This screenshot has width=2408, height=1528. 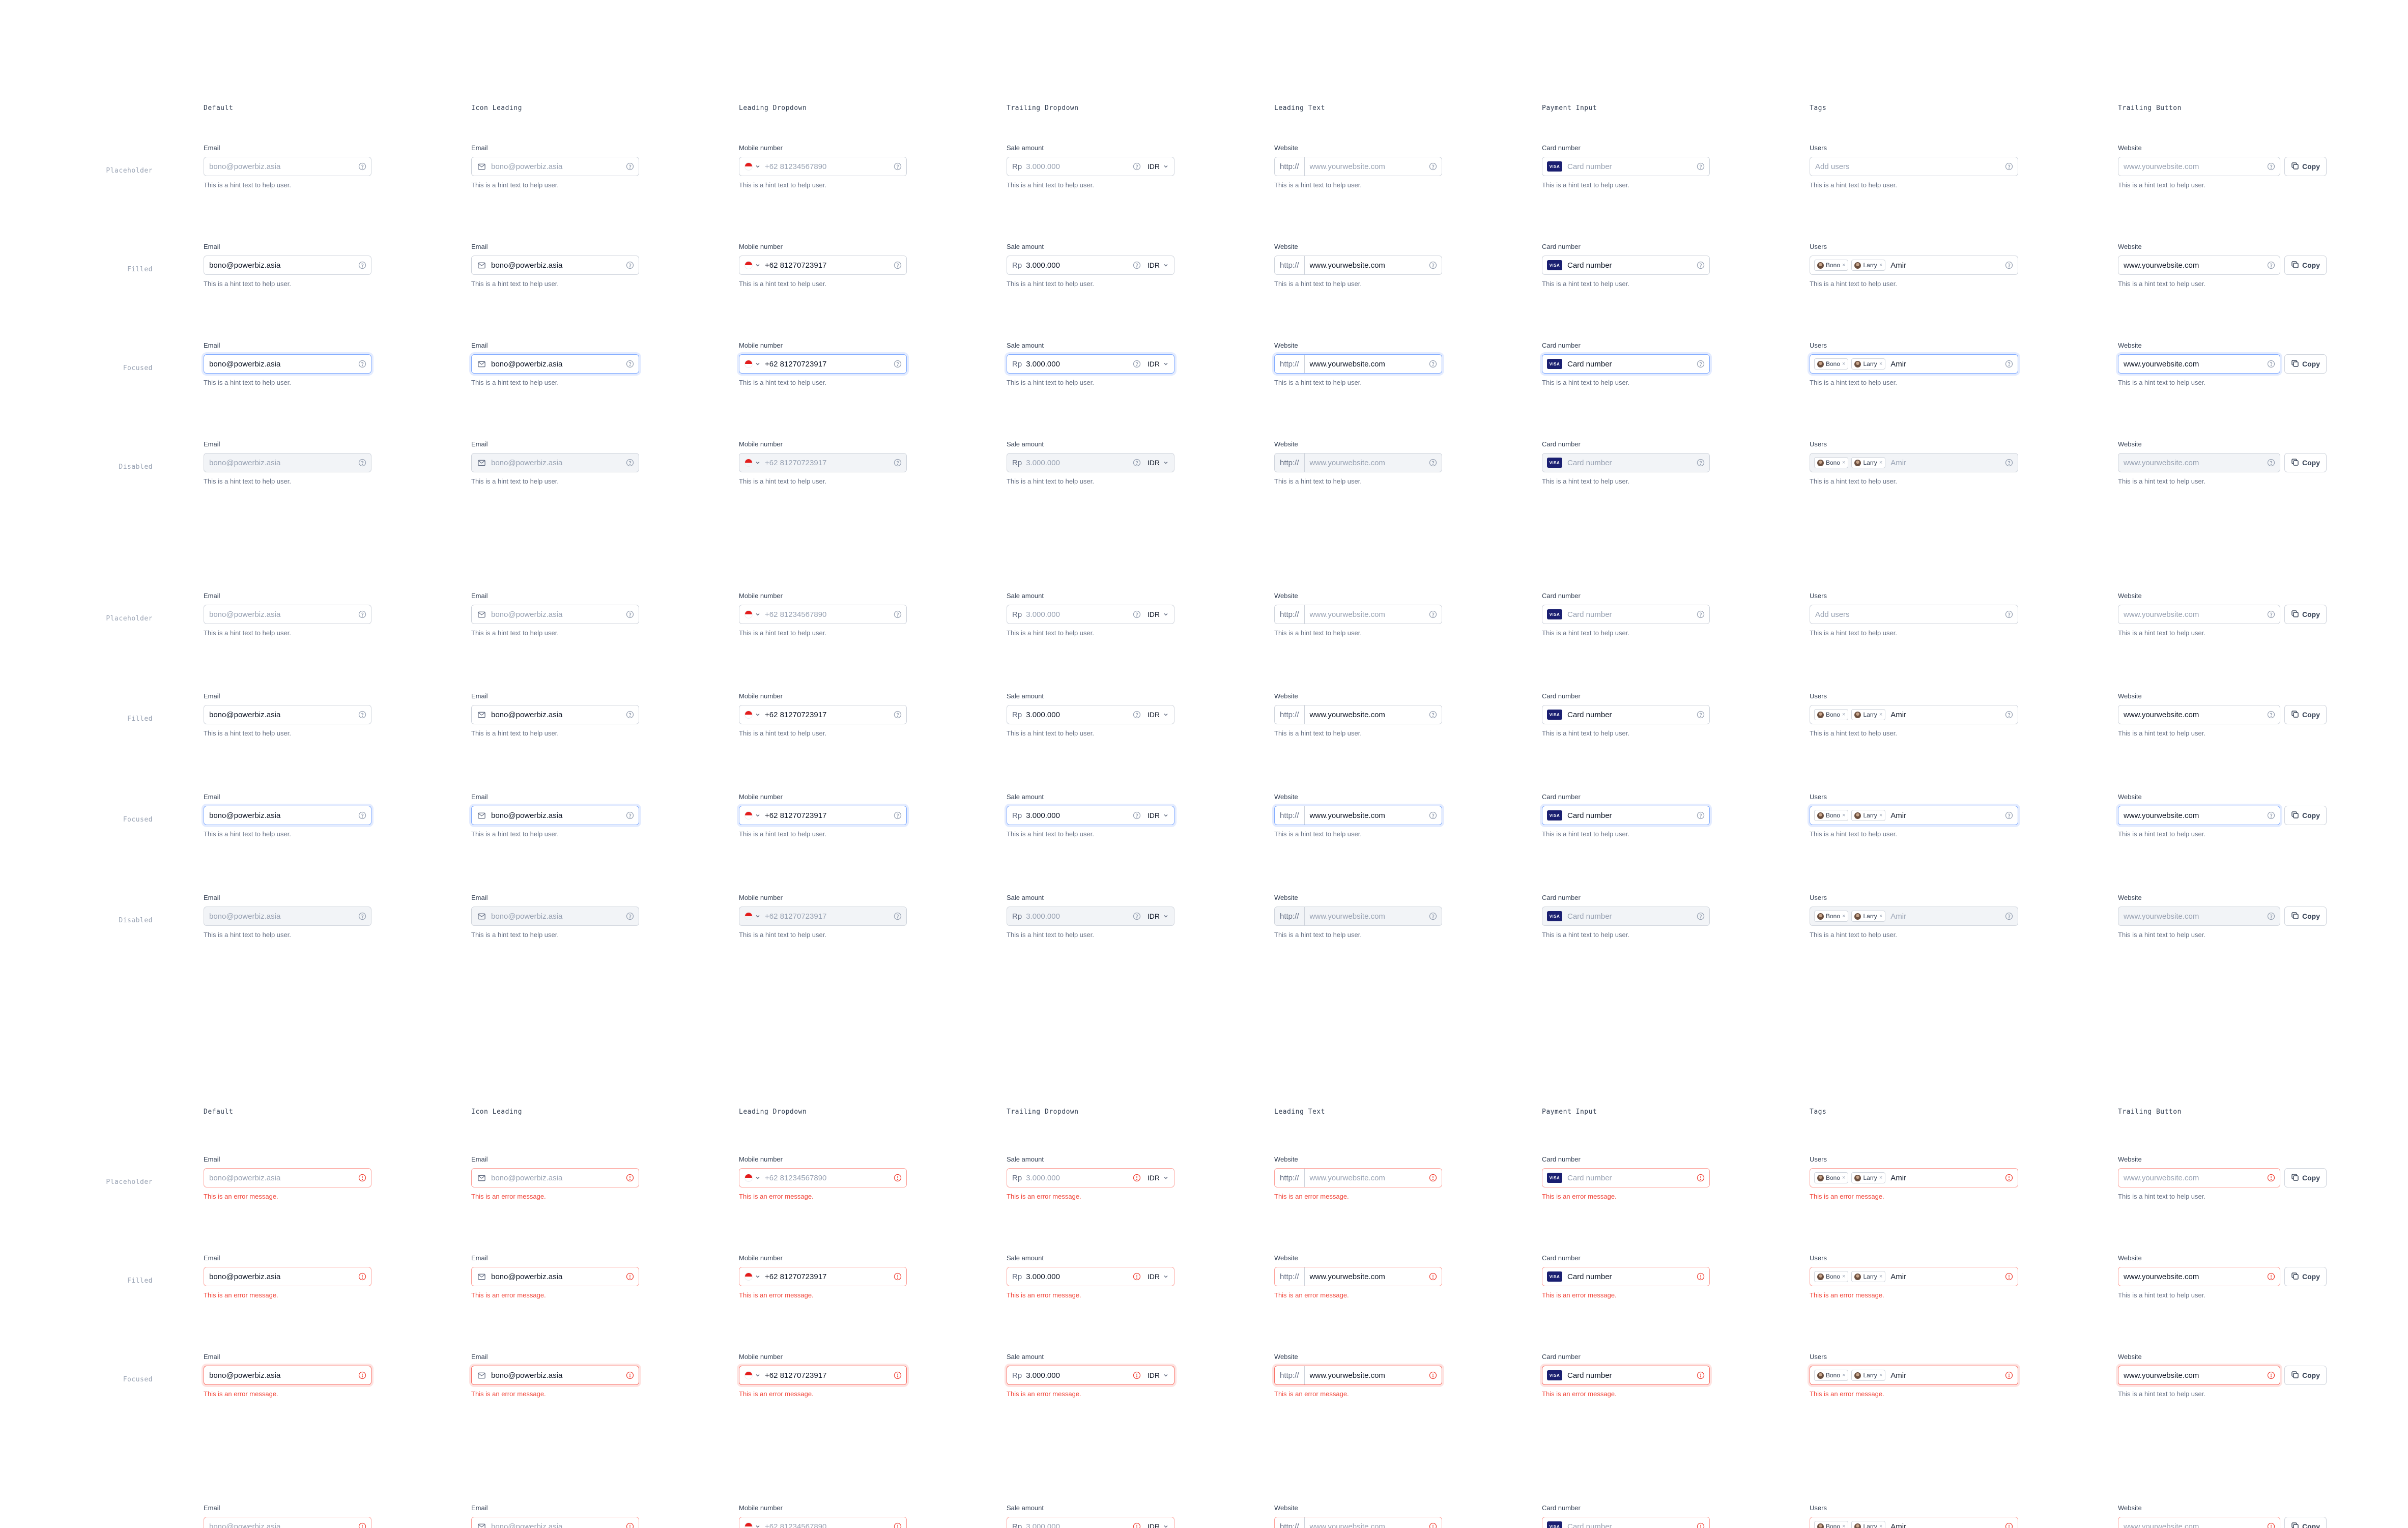 I want to click on text-input: +62 81234567890, so click(x=823, y=614).